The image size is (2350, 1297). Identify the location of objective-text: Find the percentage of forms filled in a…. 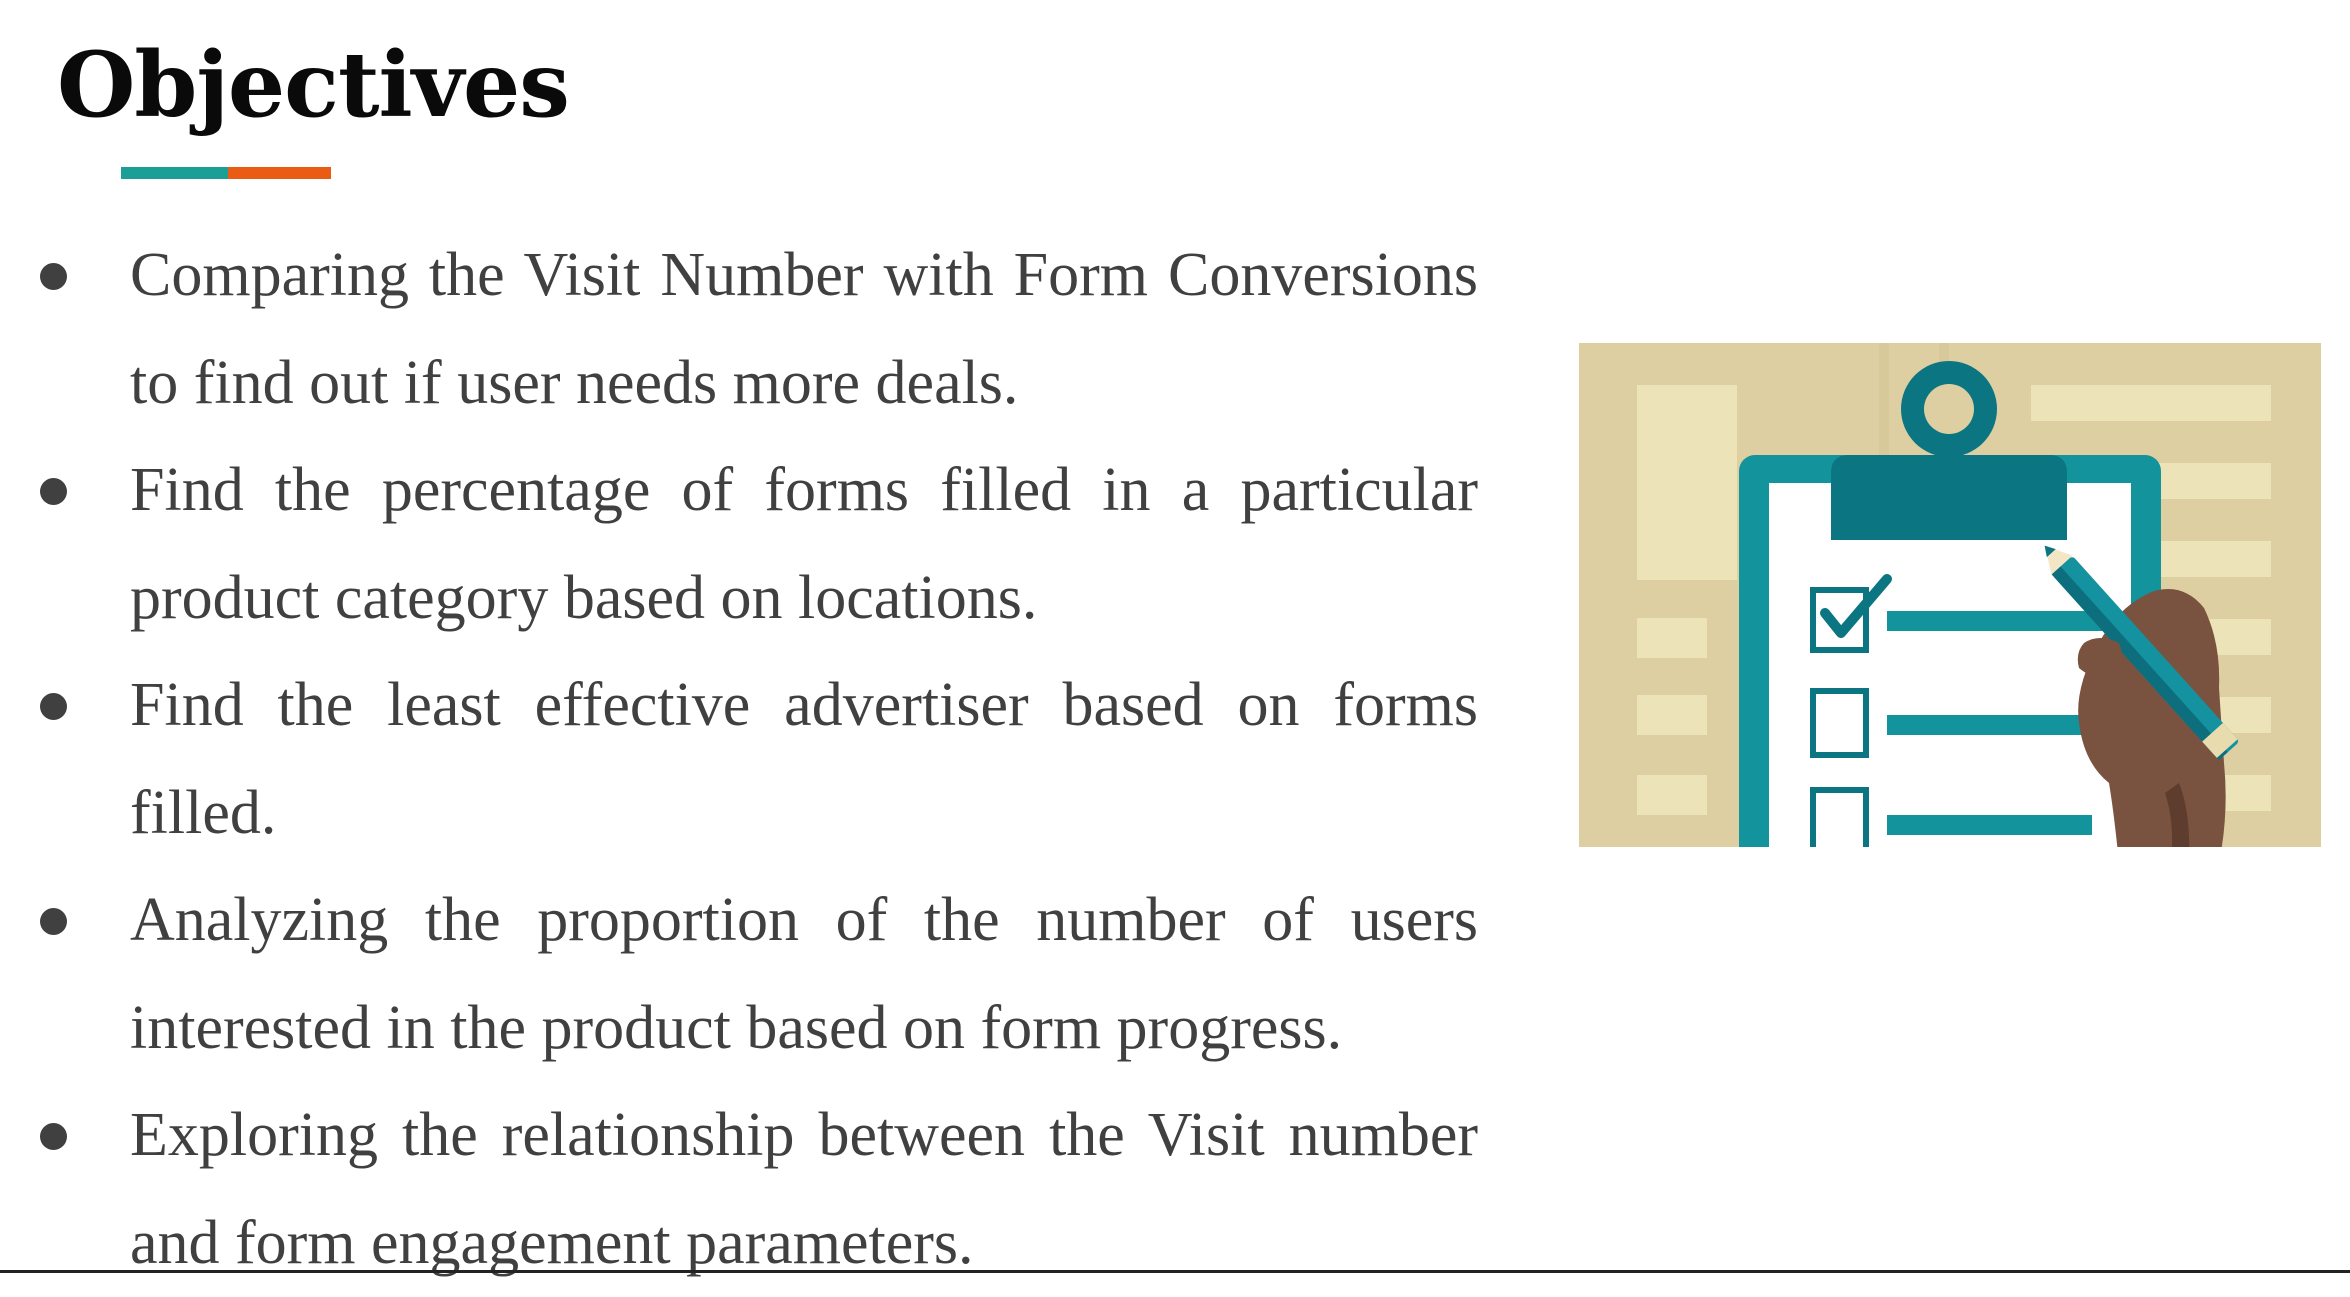
(804, 544).